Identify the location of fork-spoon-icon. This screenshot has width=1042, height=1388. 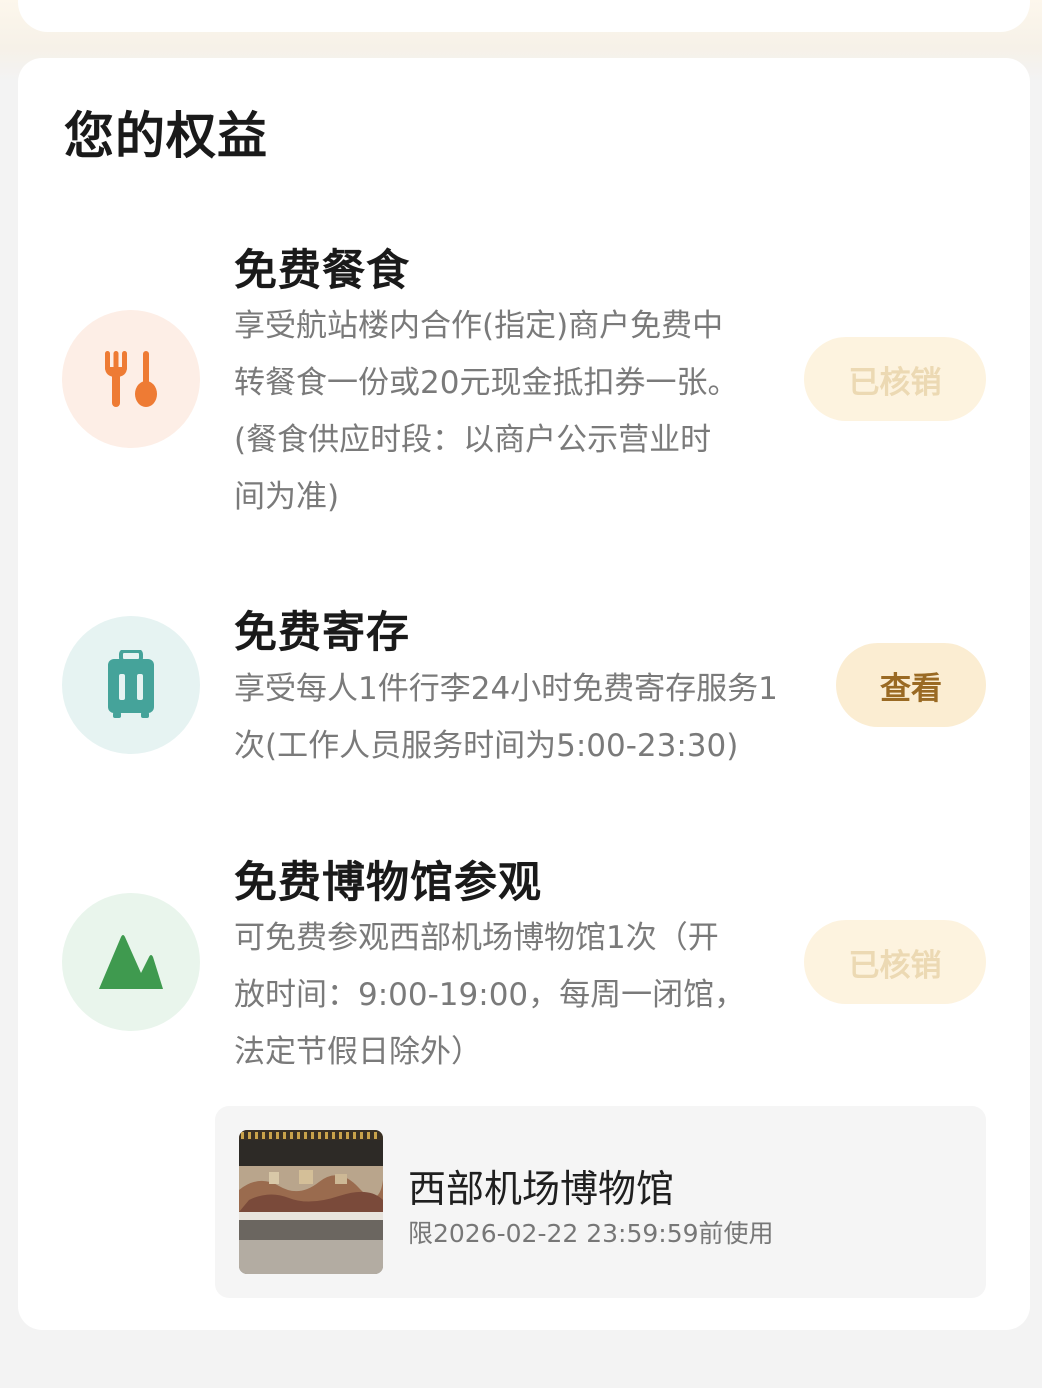
(131, 379).